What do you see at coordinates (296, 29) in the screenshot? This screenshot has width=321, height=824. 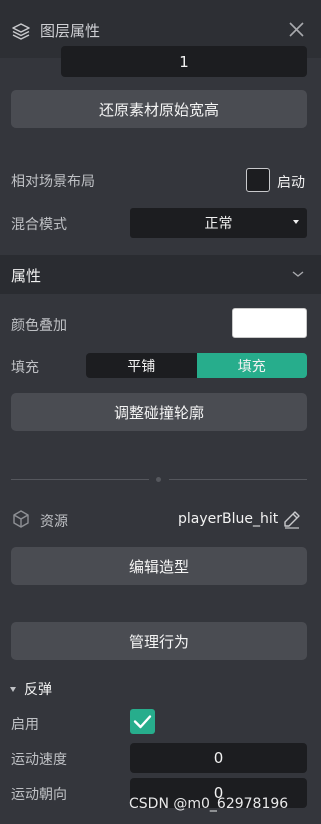 I see `close-icon` at bounding box center [296, 29].